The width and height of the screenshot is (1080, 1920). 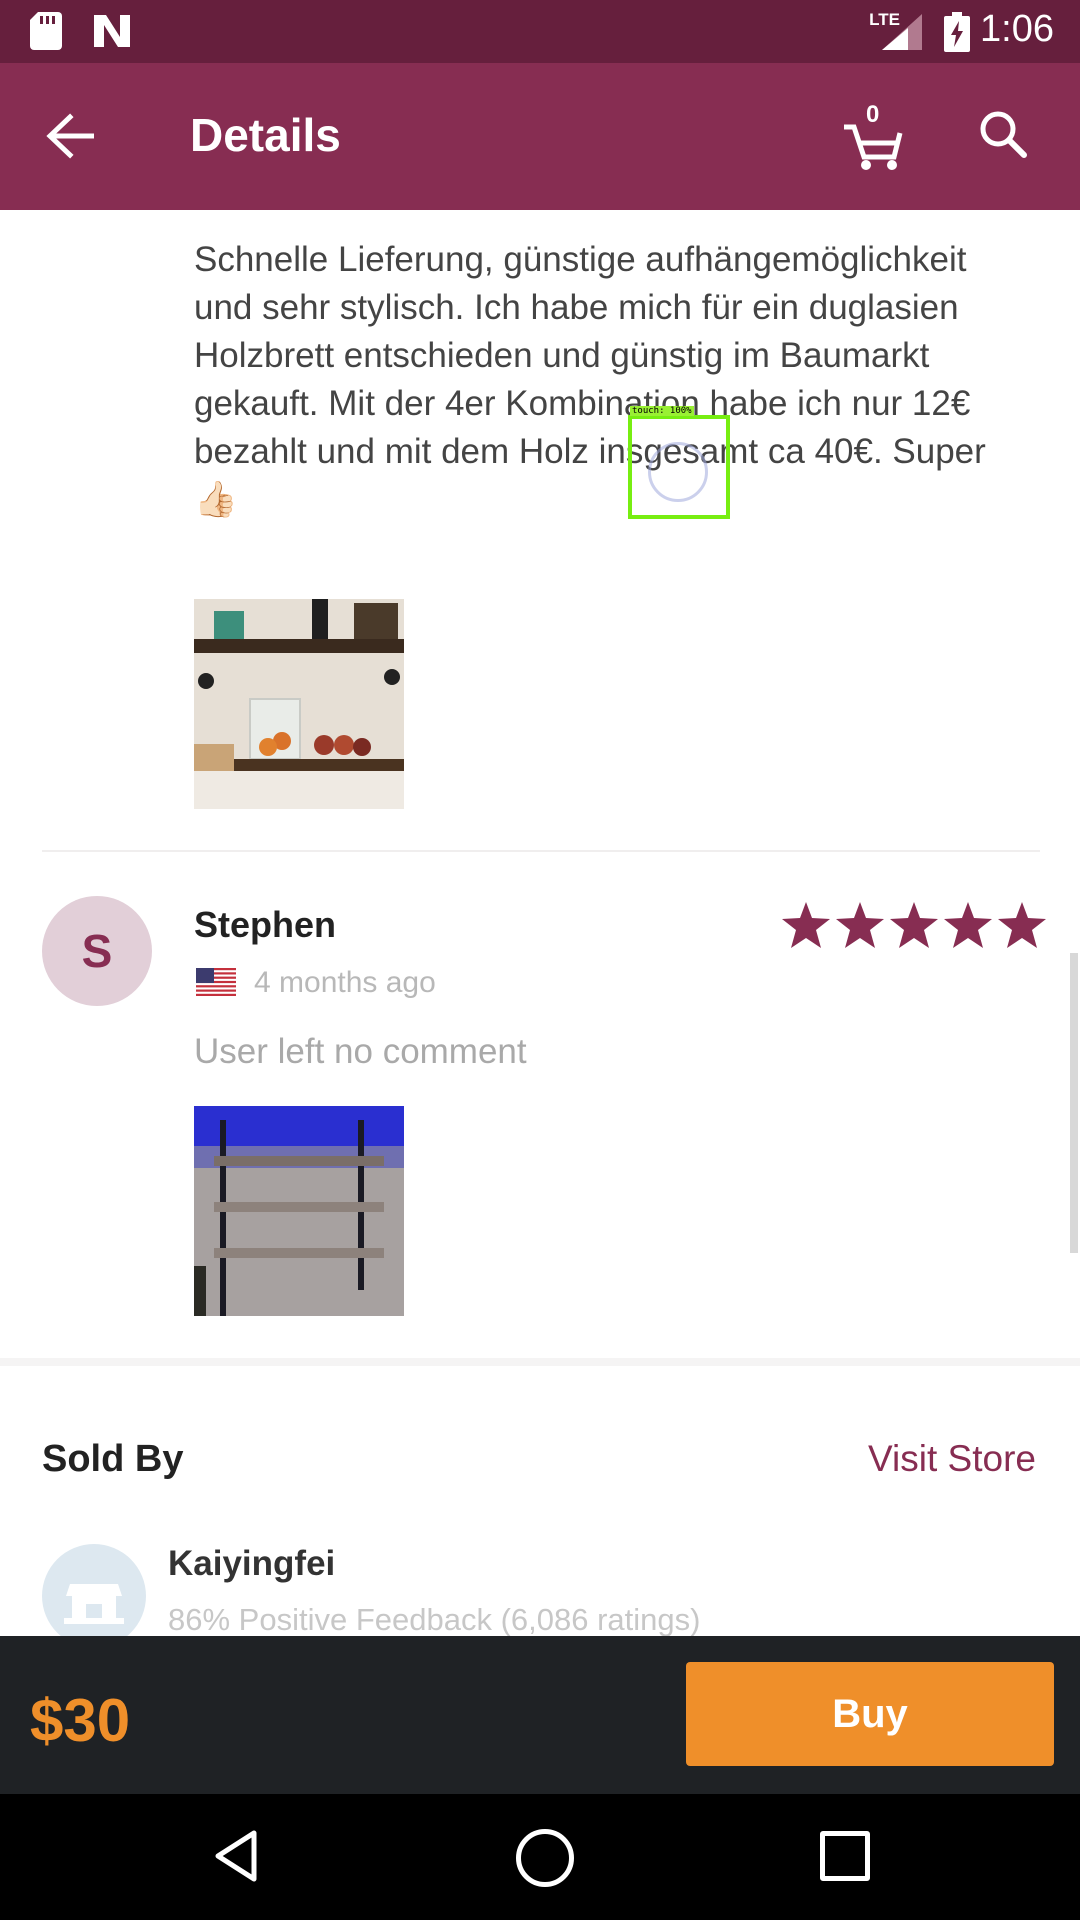 I want to click on system-nav-bar, so click(x=540, y=1857).